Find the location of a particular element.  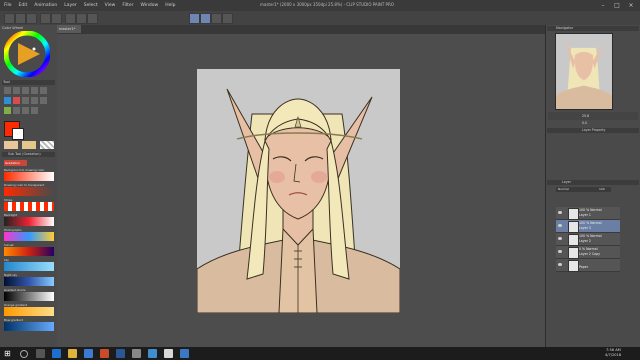

clip-studio-icon is located at coordinates (168, 353).